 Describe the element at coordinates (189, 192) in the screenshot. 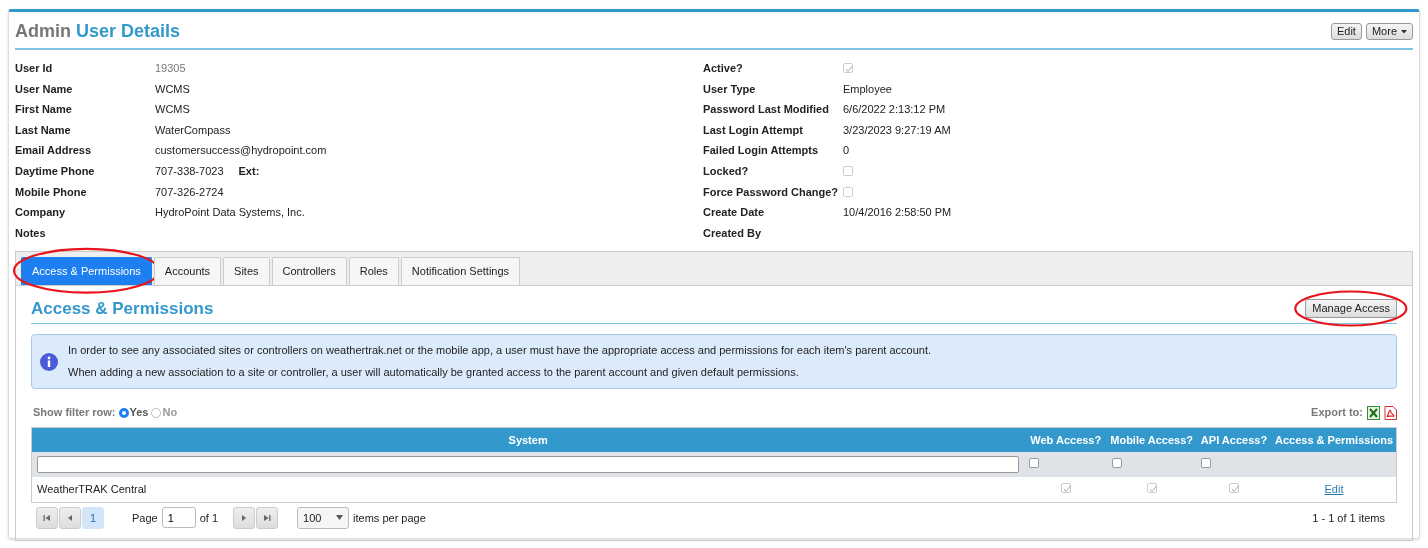

I see `field-value: 707-326-2724` at that location.